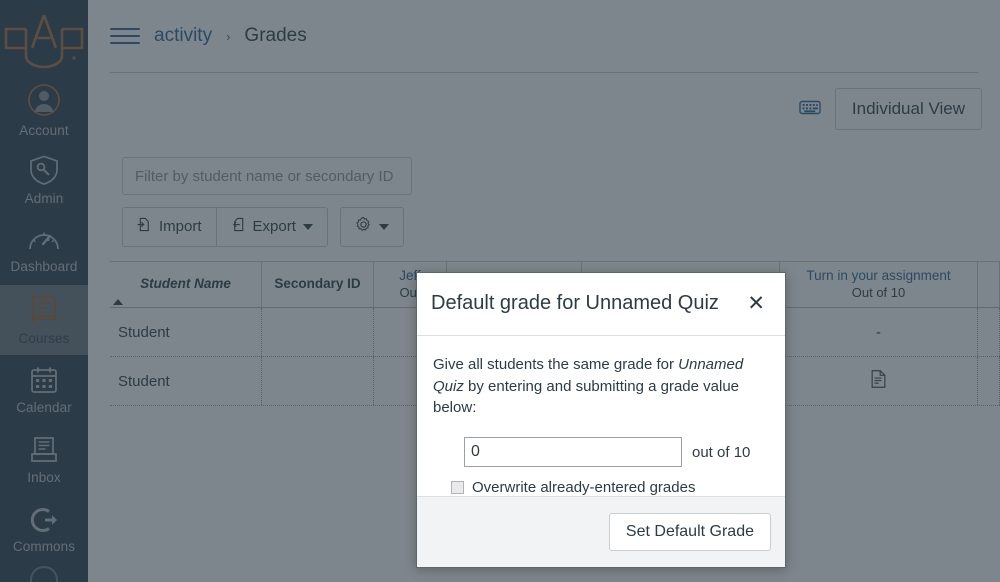 The width and height of the screenshot is (1000, 582). Describe the element at coordinates (457, 488) in the screenshot. I see `overwrite-checkbox` at that location.